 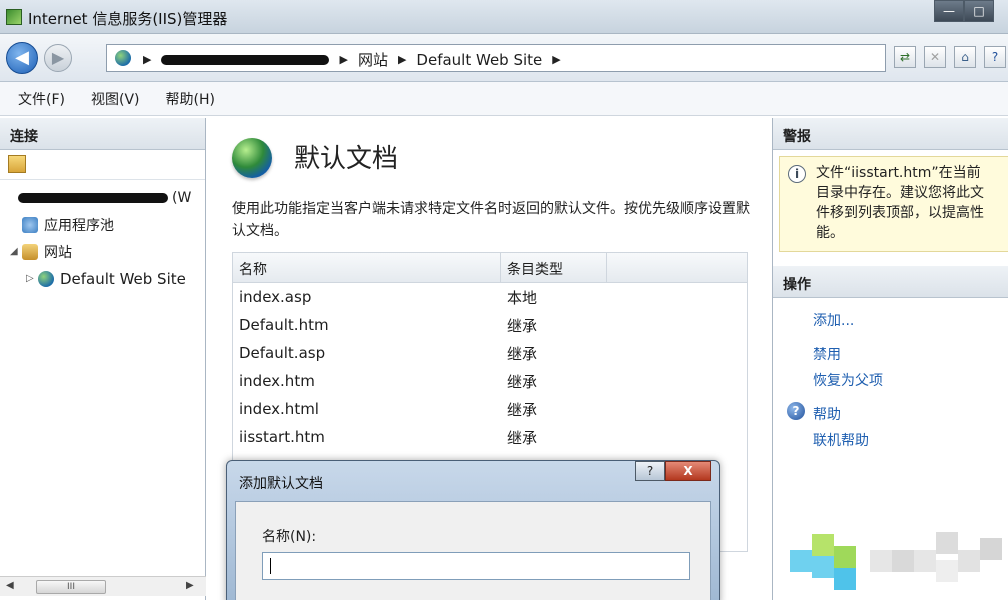 What do you see at coordinates (58, 252) in the screenshot?
I see `tree-node-label: 网站` at bounding box center [58, 252].